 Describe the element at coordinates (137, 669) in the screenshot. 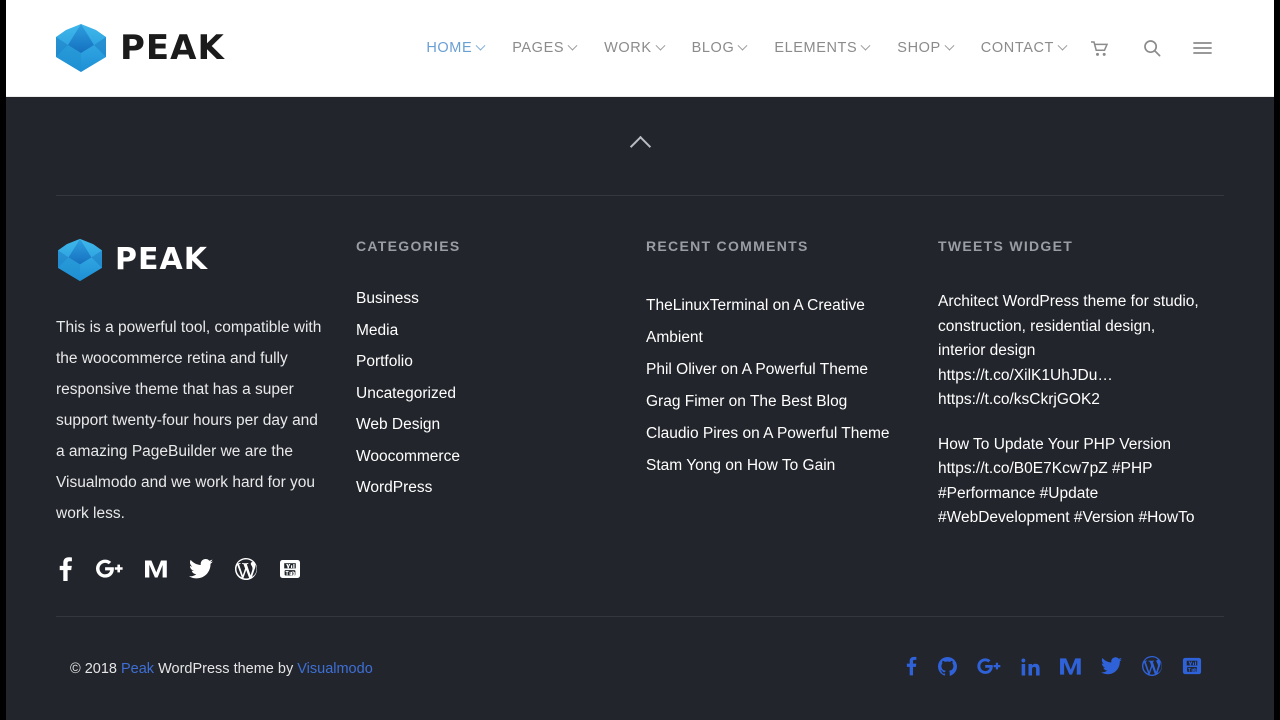

I see `copyright-link-peak: Peak` at that location.